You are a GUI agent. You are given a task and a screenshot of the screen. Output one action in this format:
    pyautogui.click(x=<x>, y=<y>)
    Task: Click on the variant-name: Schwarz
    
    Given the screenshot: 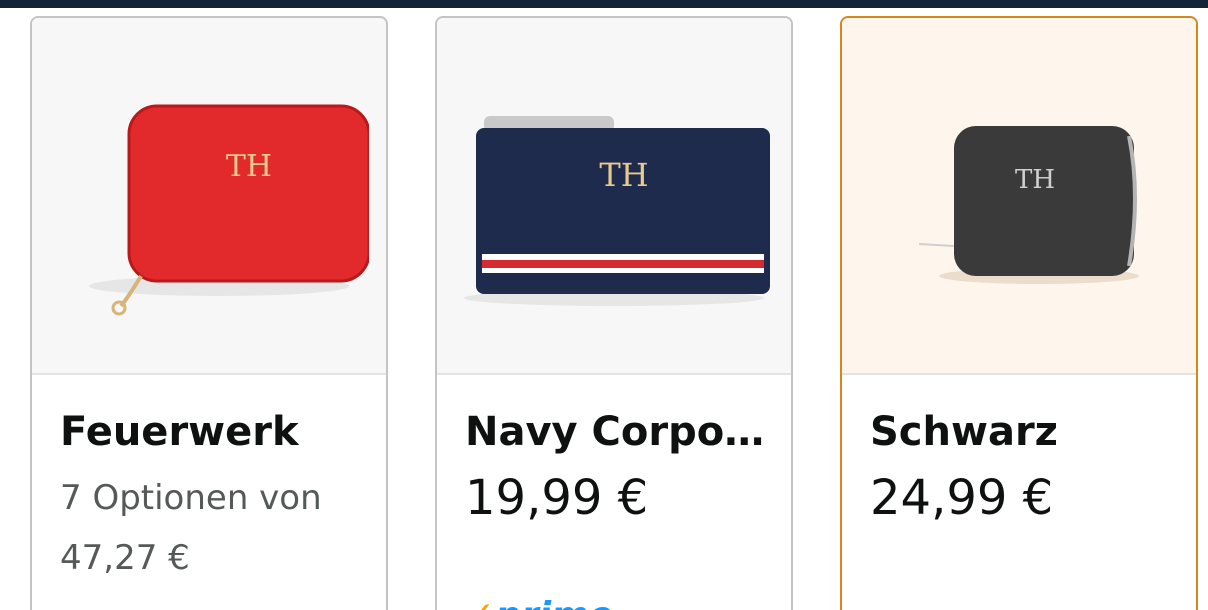 What is the action you would take?
    pyautogui.click(x=964, y=432)
    